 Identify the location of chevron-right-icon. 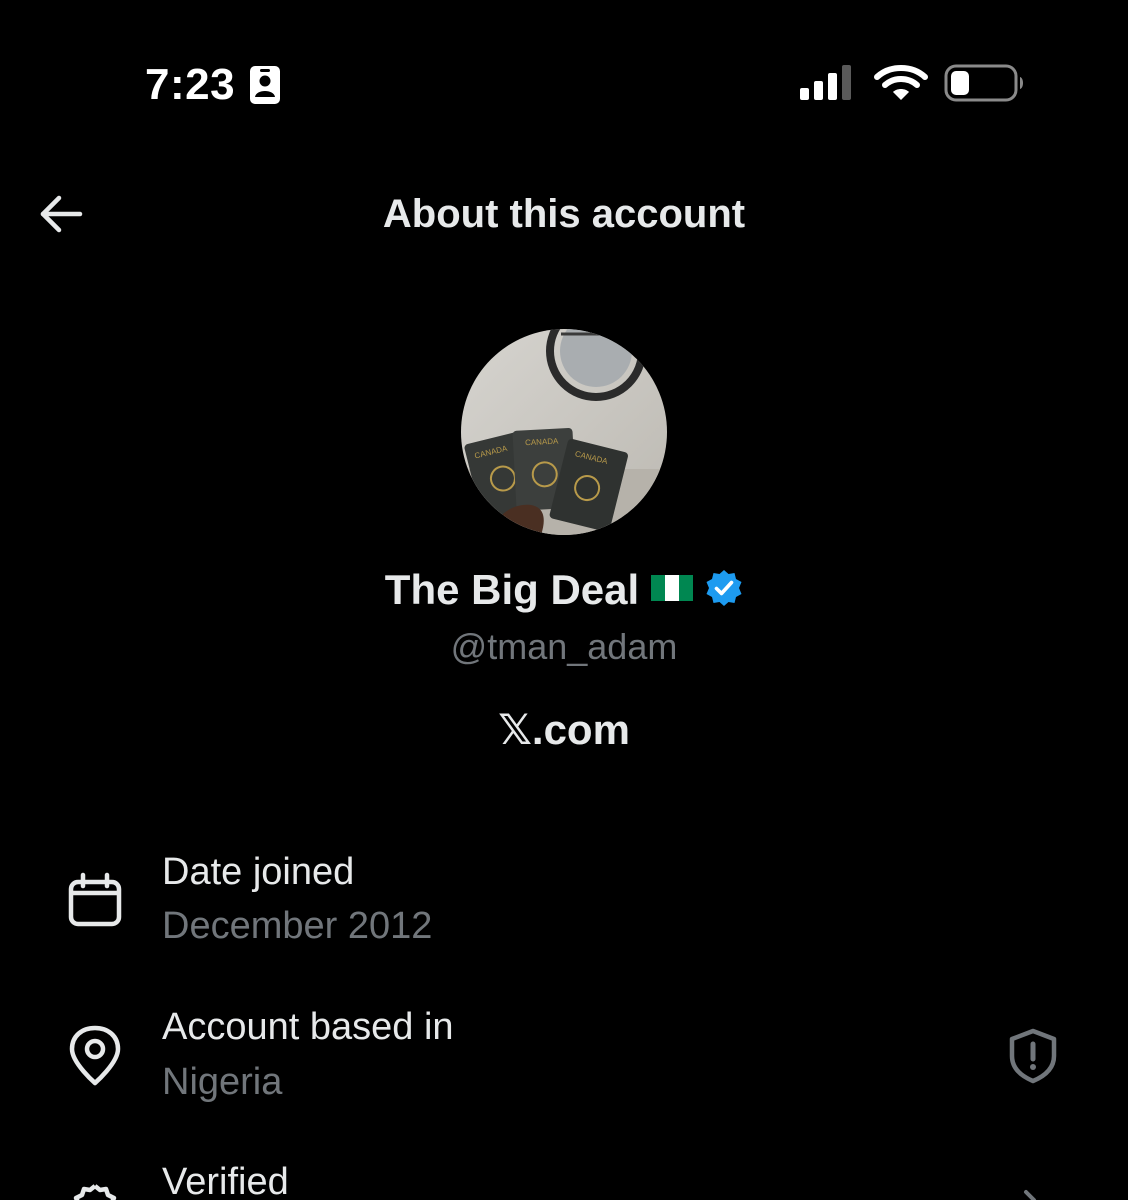
(1032, 1189).